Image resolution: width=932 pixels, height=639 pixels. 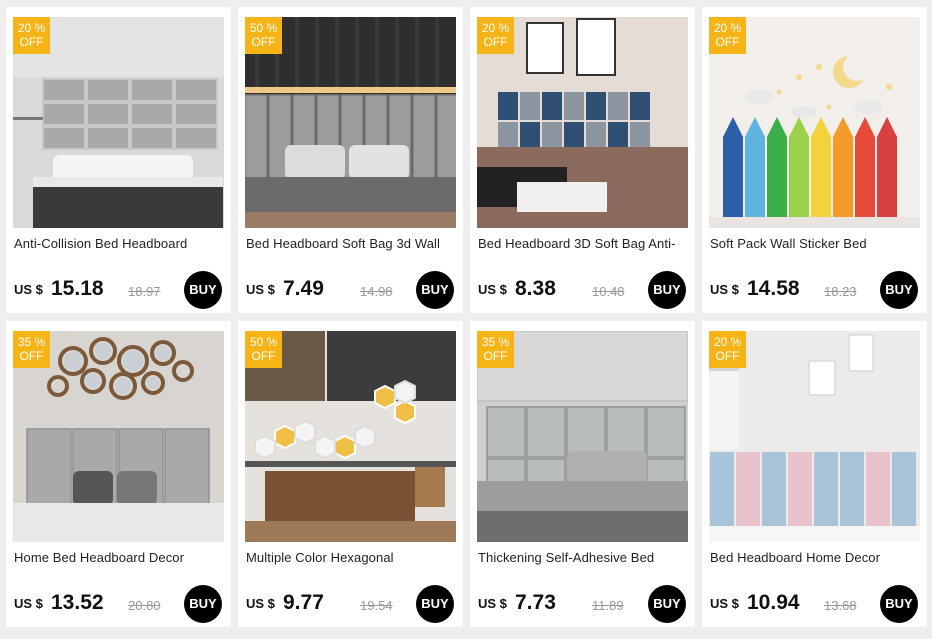 I want to click on product-title: Soft Pack Wall Sticker Bed, so click(x=814, y=243).